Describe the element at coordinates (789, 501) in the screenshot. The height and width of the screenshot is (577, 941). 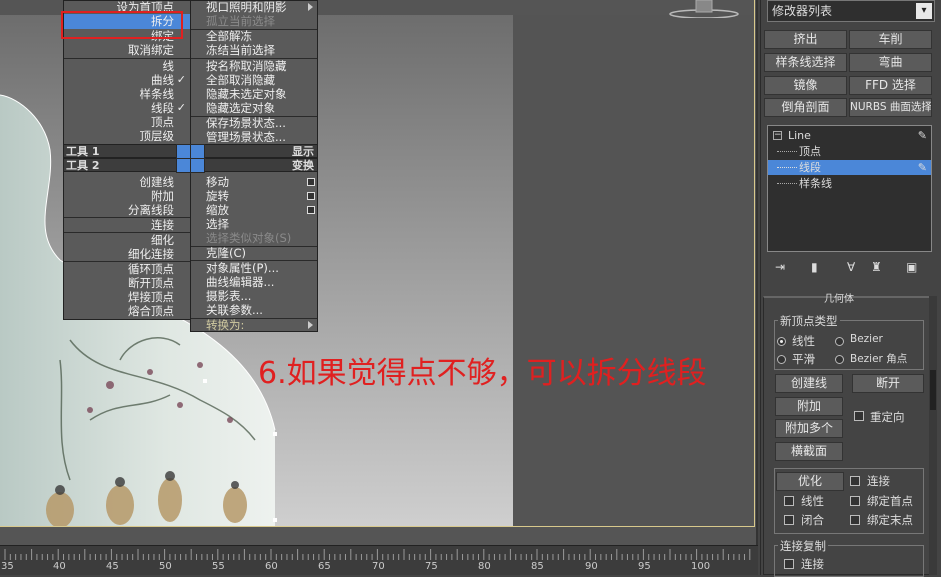
I see `linear-checkbox` at that location.